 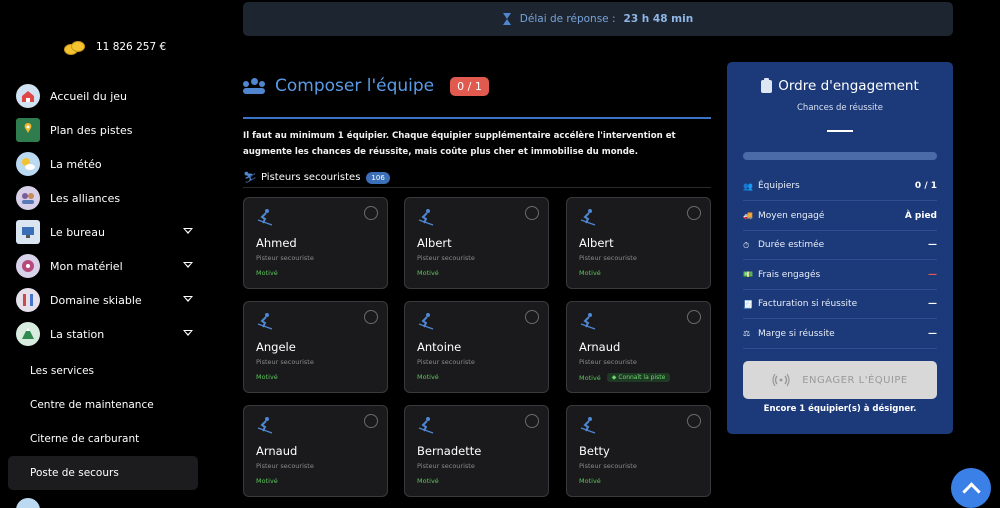 I want to click on sidebar-next-icon, so click(x=28, y=503).